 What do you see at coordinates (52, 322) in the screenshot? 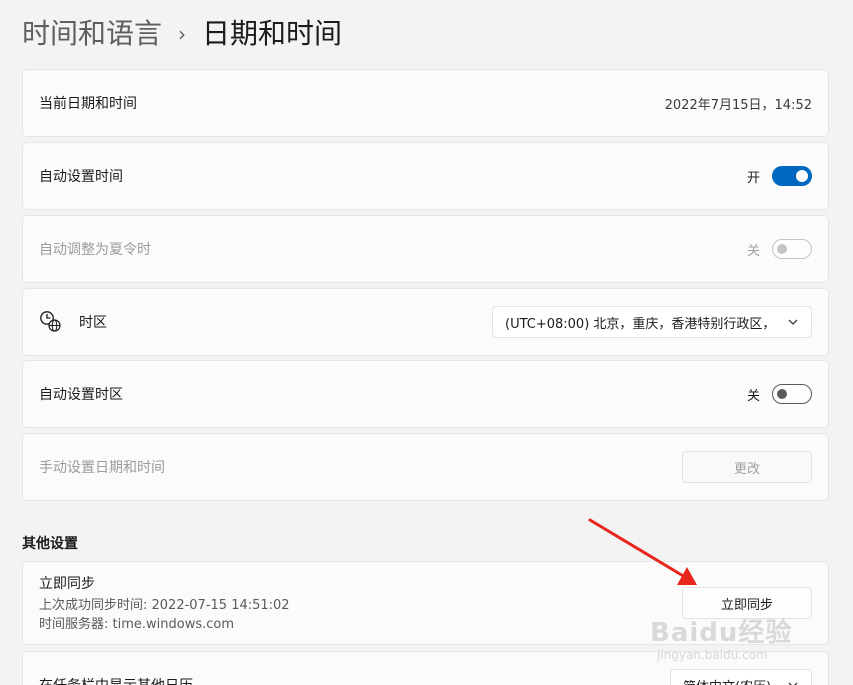
I see `globe-clock-icon` at bounding box center [52, 322].